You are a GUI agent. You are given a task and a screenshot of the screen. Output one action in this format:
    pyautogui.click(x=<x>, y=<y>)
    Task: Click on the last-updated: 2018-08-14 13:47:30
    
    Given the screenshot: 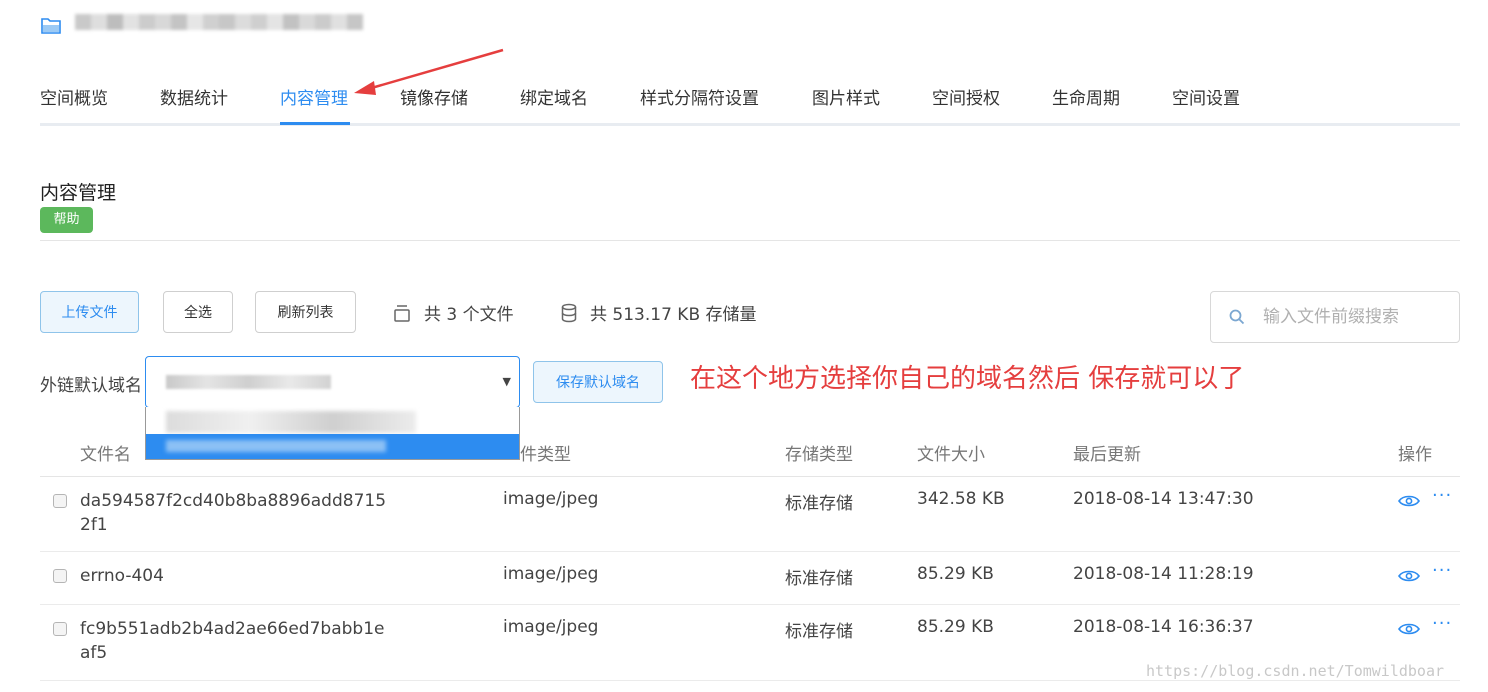 What is the action you would take?
    pyautogui.click(x=1163, y=499)
    